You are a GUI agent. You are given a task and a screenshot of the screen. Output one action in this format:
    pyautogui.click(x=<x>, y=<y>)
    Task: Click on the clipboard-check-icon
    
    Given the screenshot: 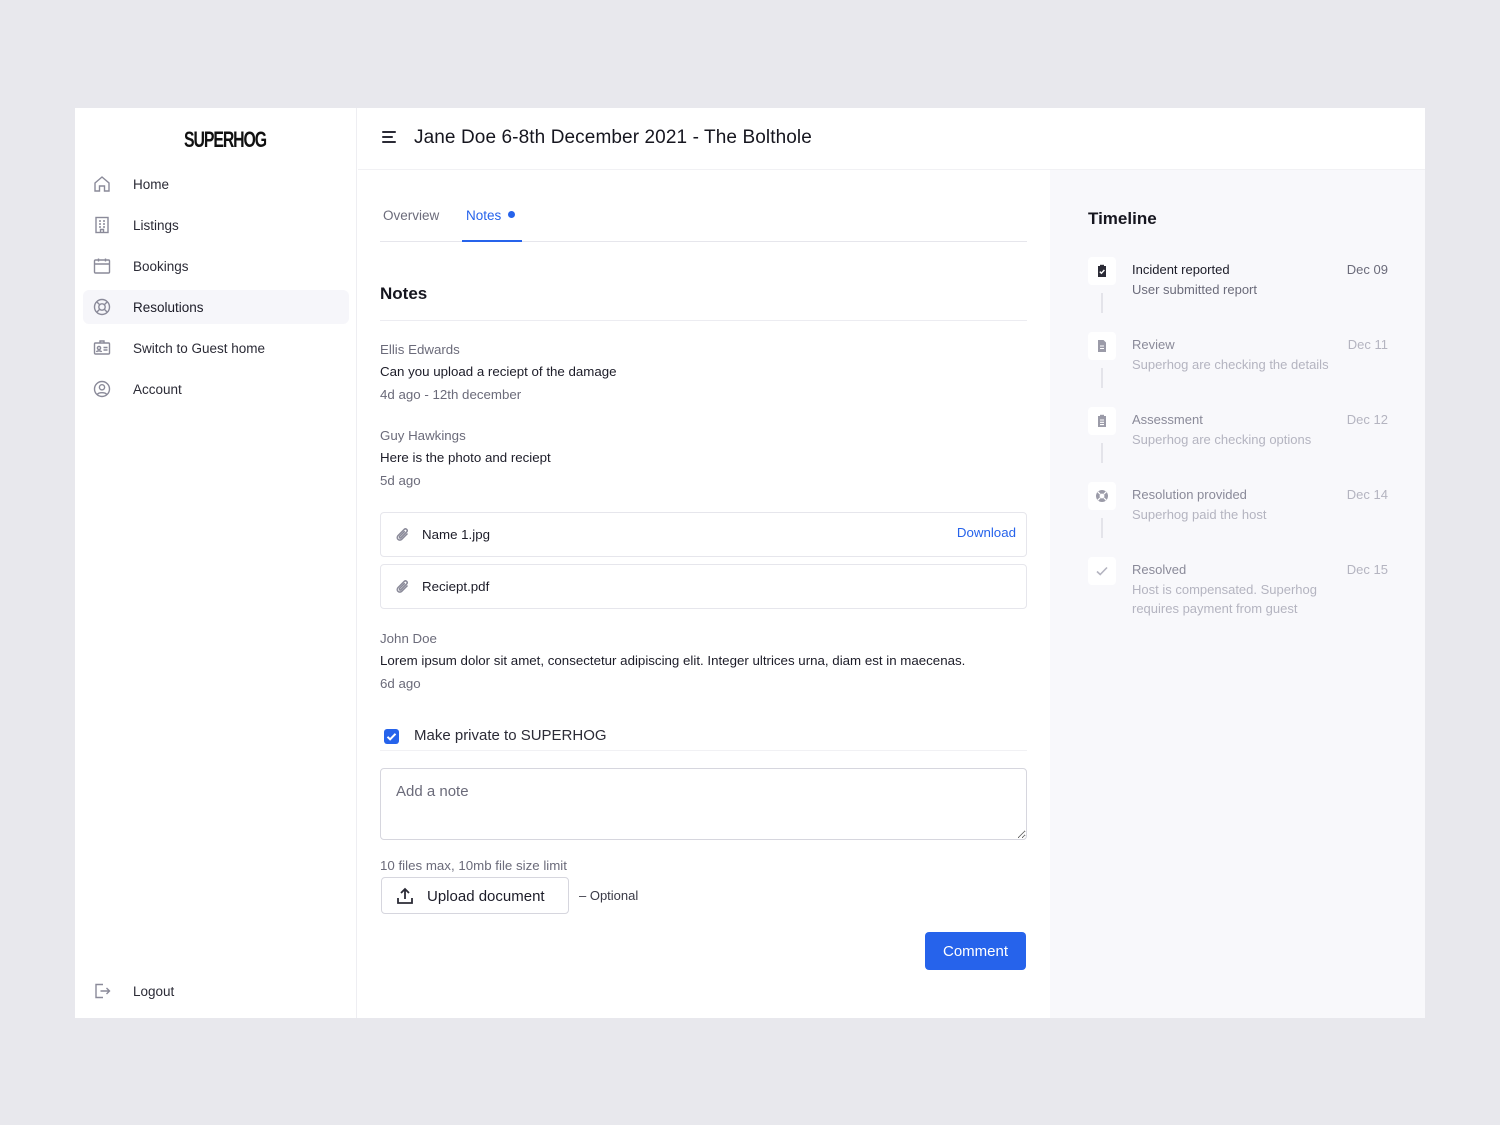 What is the action you would take?
    pyautogui.click(x=1102, y=271)
    